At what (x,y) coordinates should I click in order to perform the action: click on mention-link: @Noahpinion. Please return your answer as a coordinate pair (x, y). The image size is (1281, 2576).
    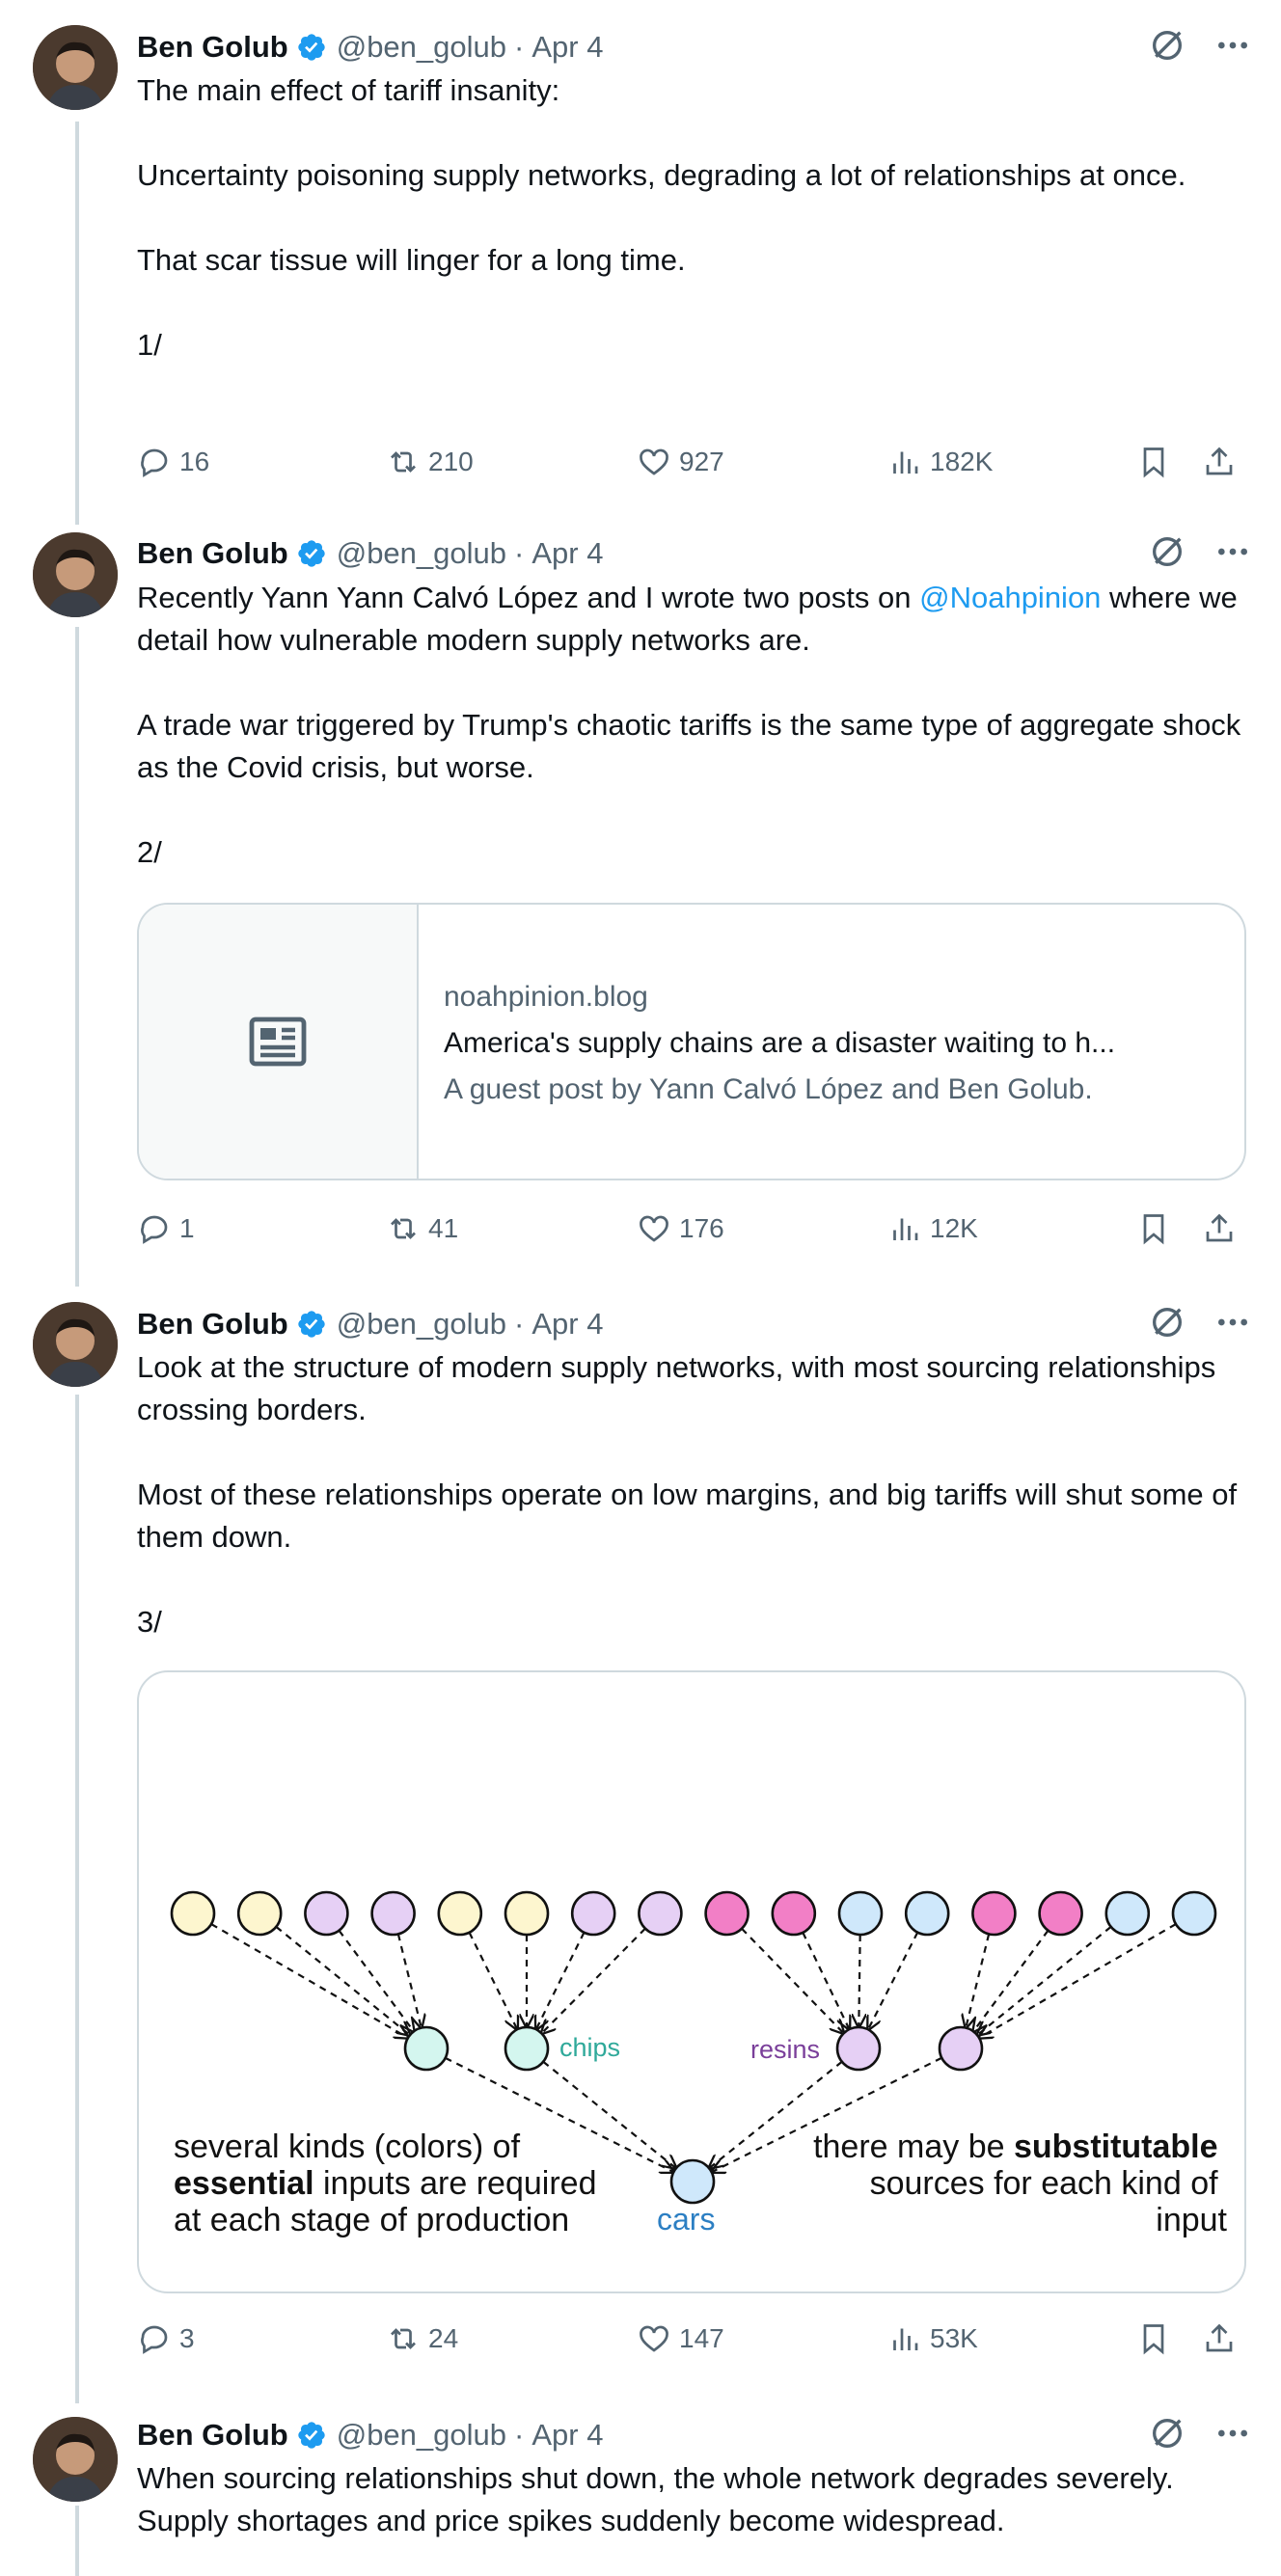
    Looking at the image, I should click on (1010, 597).